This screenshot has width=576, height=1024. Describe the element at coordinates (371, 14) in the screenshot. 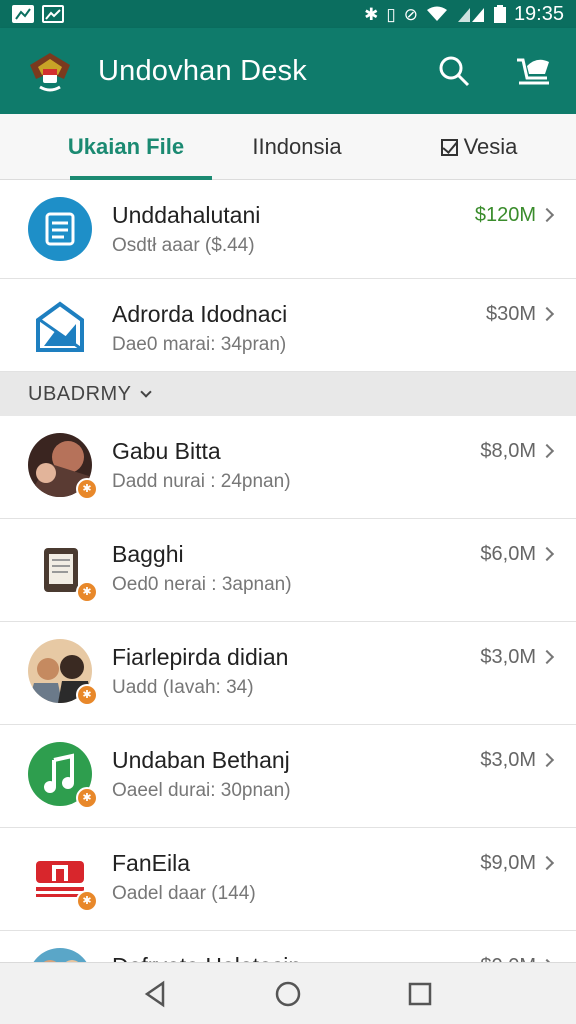

I see `bluetooth-icon: ✱` at that location.